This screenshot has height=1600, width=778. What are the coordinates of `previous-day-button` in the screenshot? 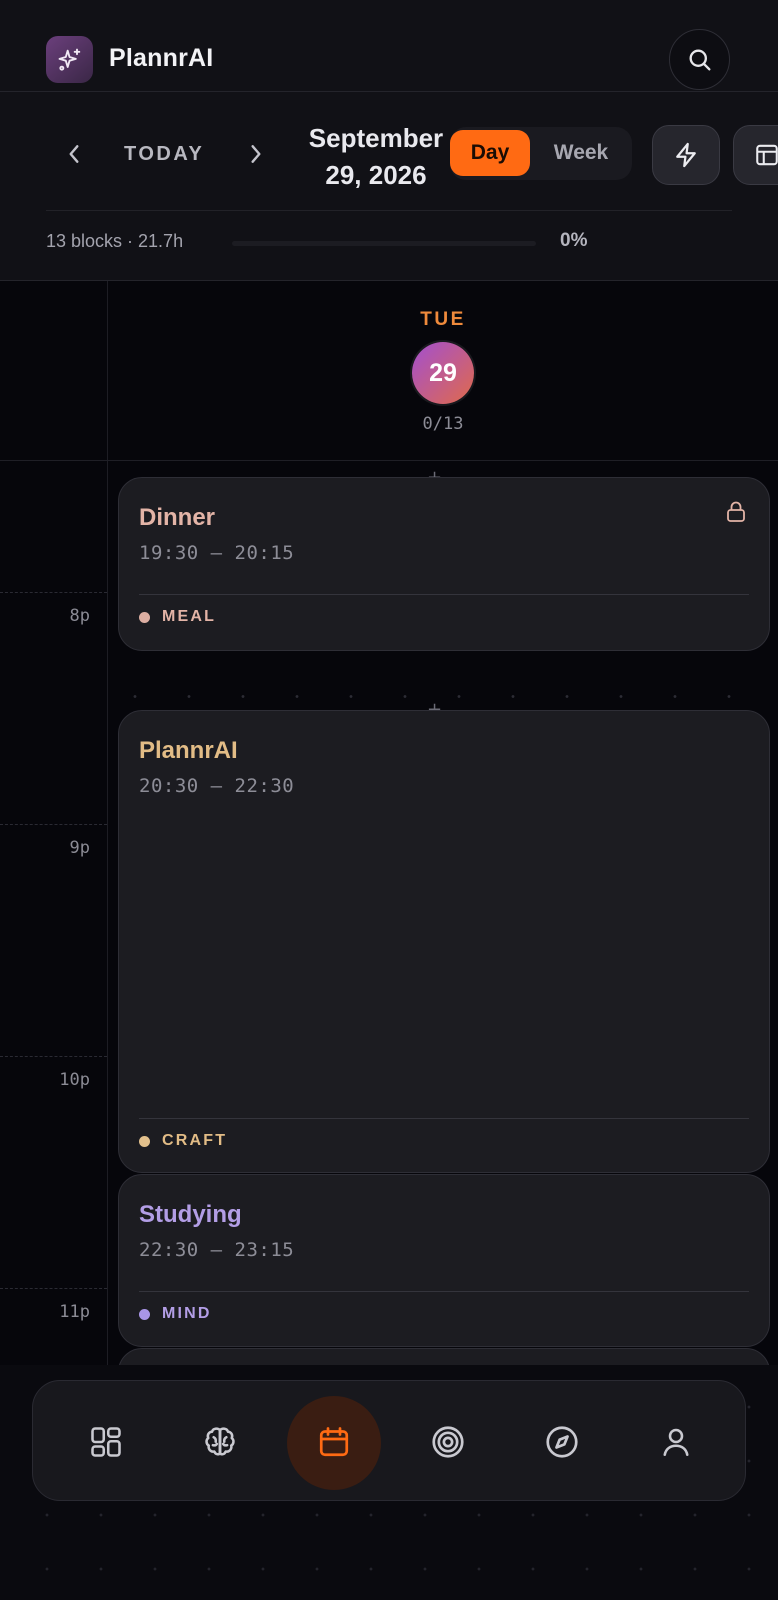 It's located at (74, 154).